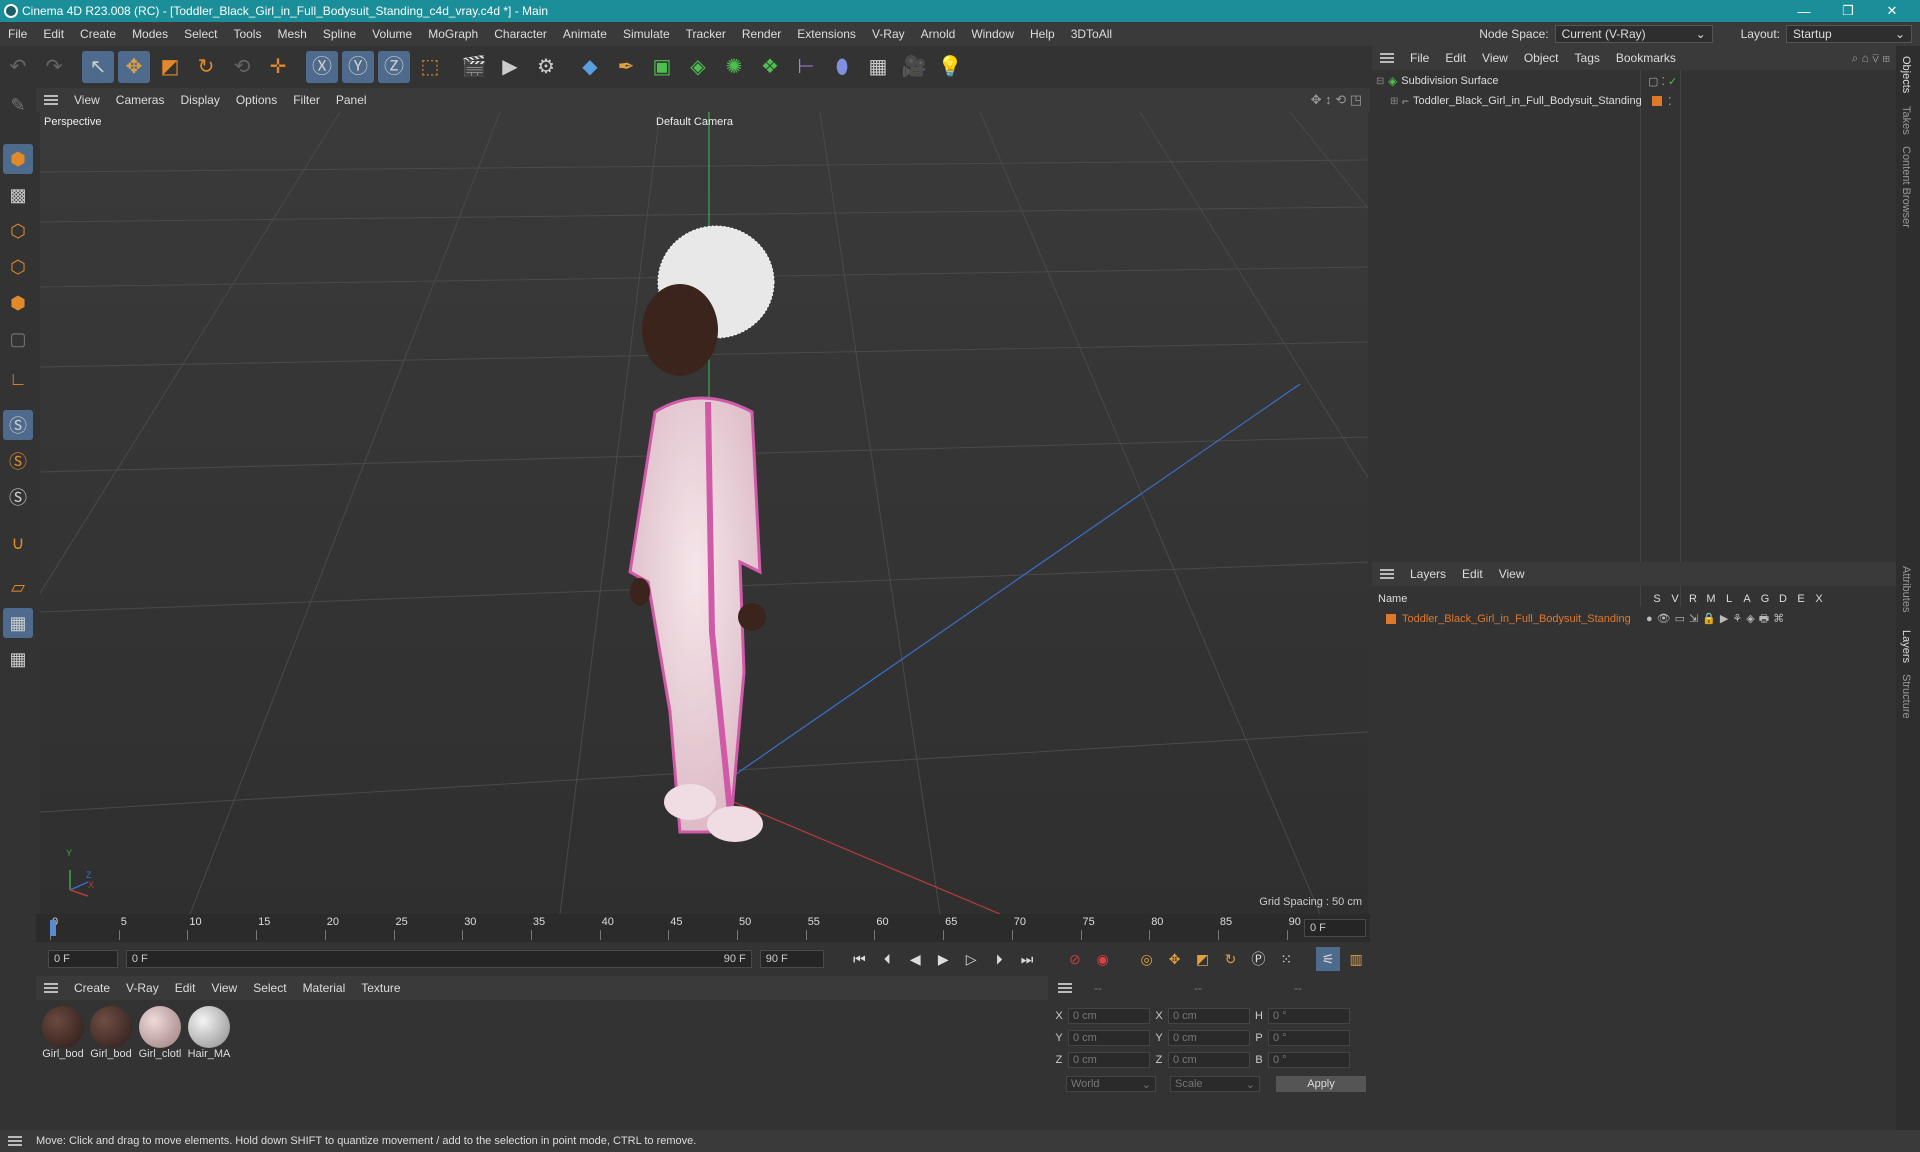 The image size is (1920, 1152). What do you see at coordinates (18, 159) in the screenshot?
I see `model-mode-button: ⬢` at bounding box center [18, 159].